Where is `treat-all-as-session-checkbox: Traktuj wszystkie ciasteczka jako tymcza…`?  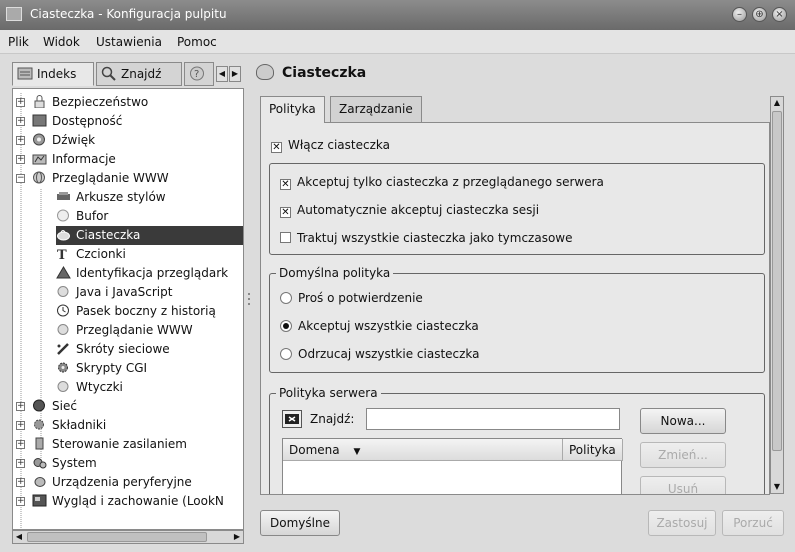
treat-all-as-session-checkbox: Traktuj wszystkie ciasteczka jako tymcza… is located at coordinates (426, 238).